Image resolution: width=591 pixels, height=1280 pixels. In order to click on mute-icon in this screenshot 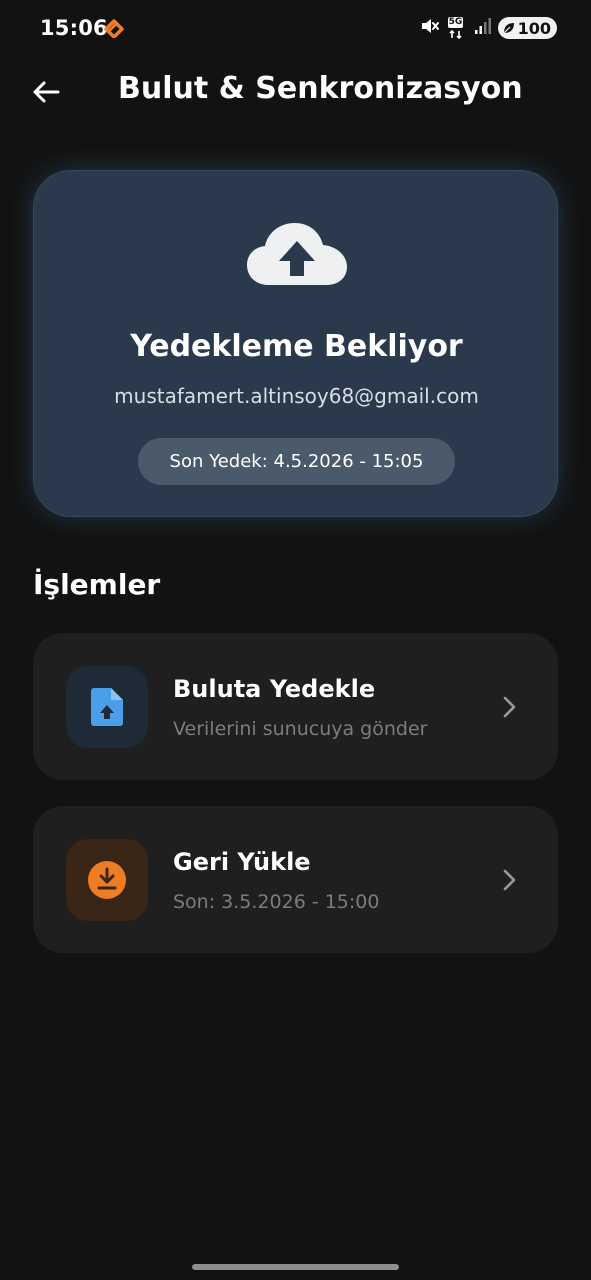, I will do `click(430, 28)`.